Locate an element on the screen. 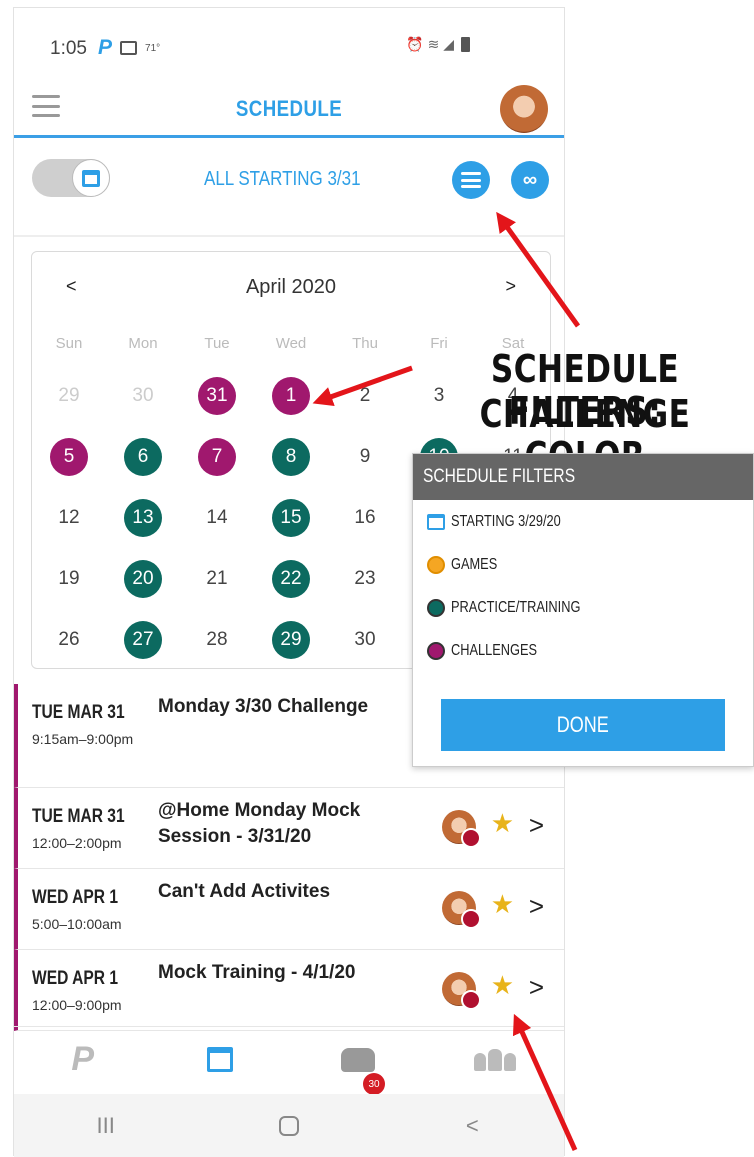  calendar-day-number: 9 is located at coordinates (365, 456).